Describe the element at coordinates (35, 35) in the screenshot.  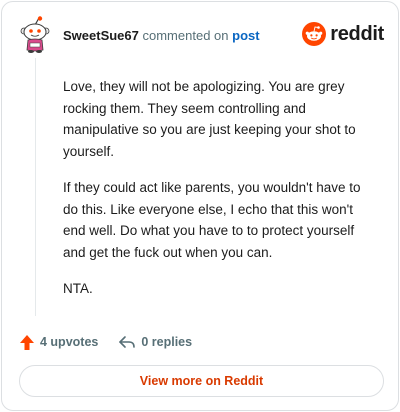
I see `snoo-avatar-icon` at that location.